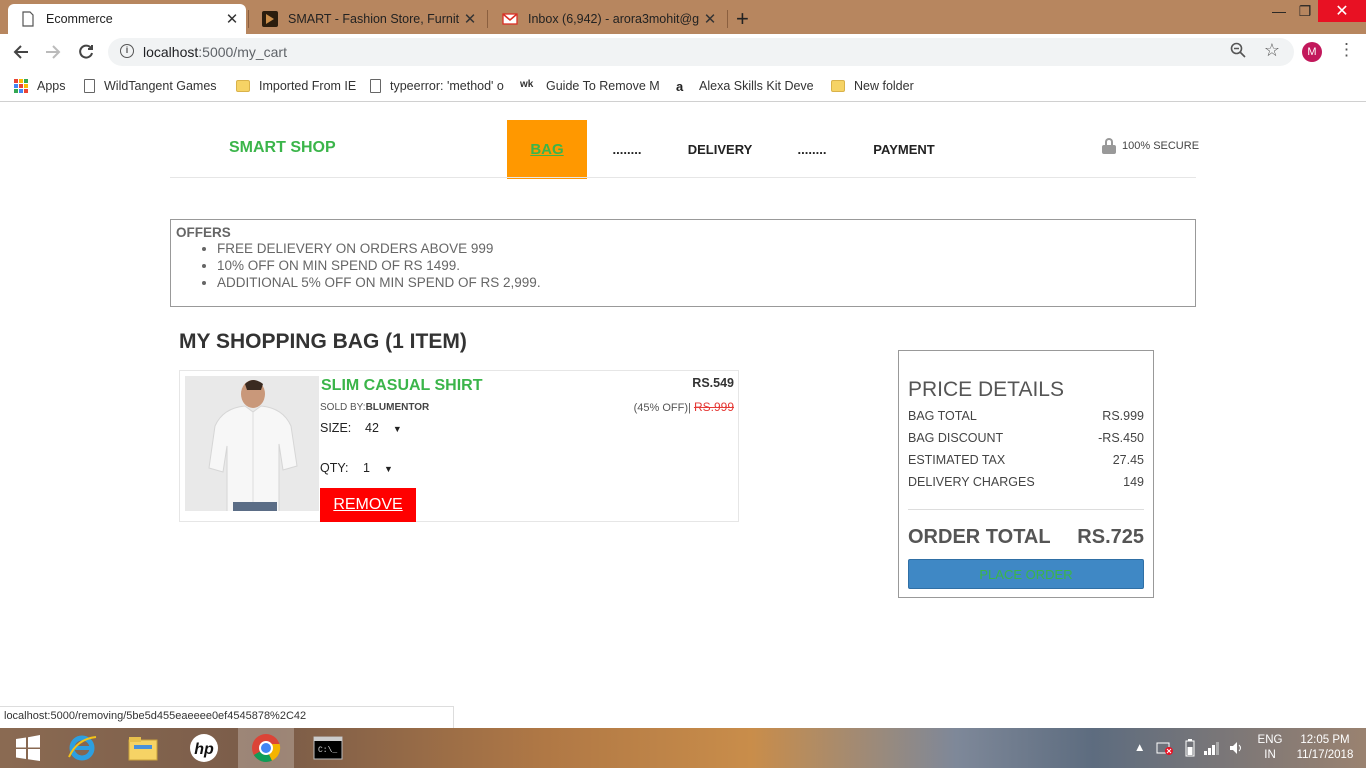 The height and width of the screenshot is (768, 1366). Describe the element at coordinates (204, 748) in the screenshot. I see `hp-icon: hp` at that location.